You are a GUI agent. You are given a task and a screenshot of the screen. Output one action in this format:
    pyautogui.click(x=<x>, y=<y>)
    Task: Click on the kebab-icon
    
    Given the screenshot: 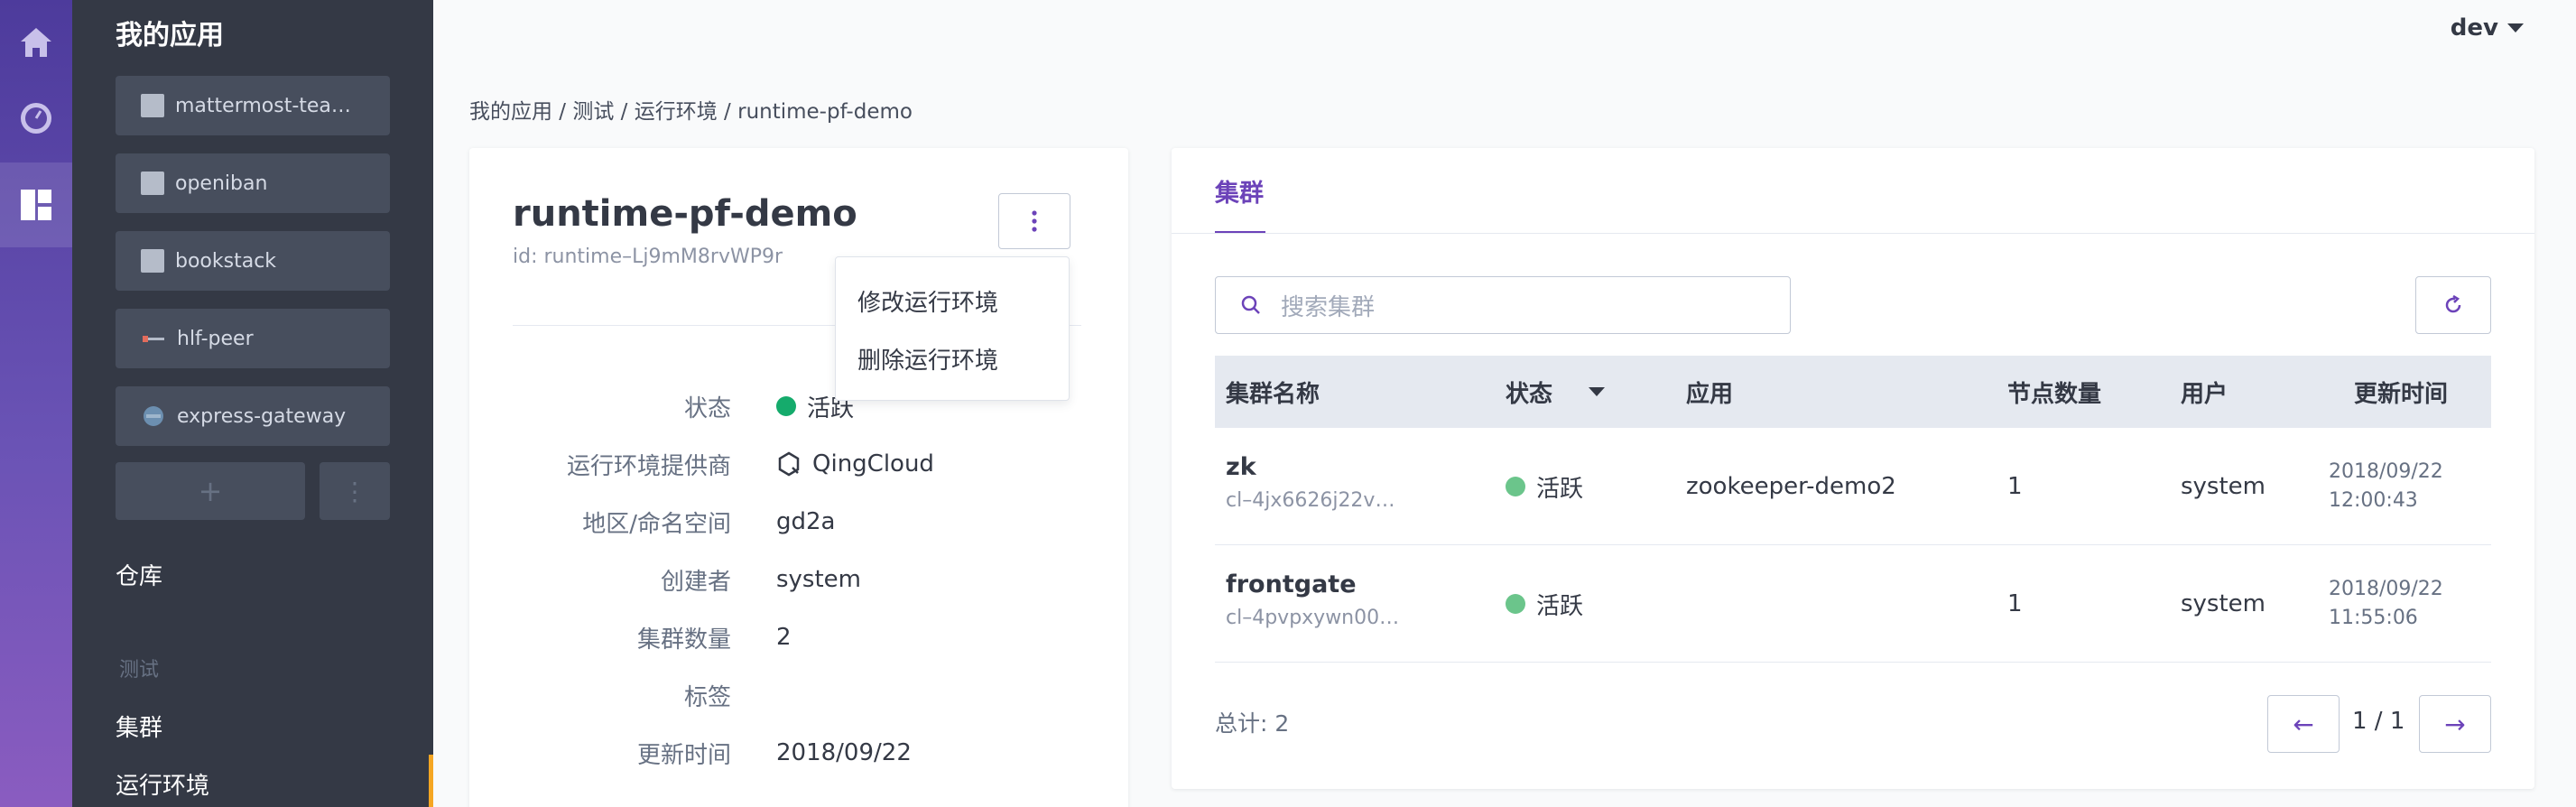 What is the action you would take?
    pyautogui.click(x=1034, y=221)
    